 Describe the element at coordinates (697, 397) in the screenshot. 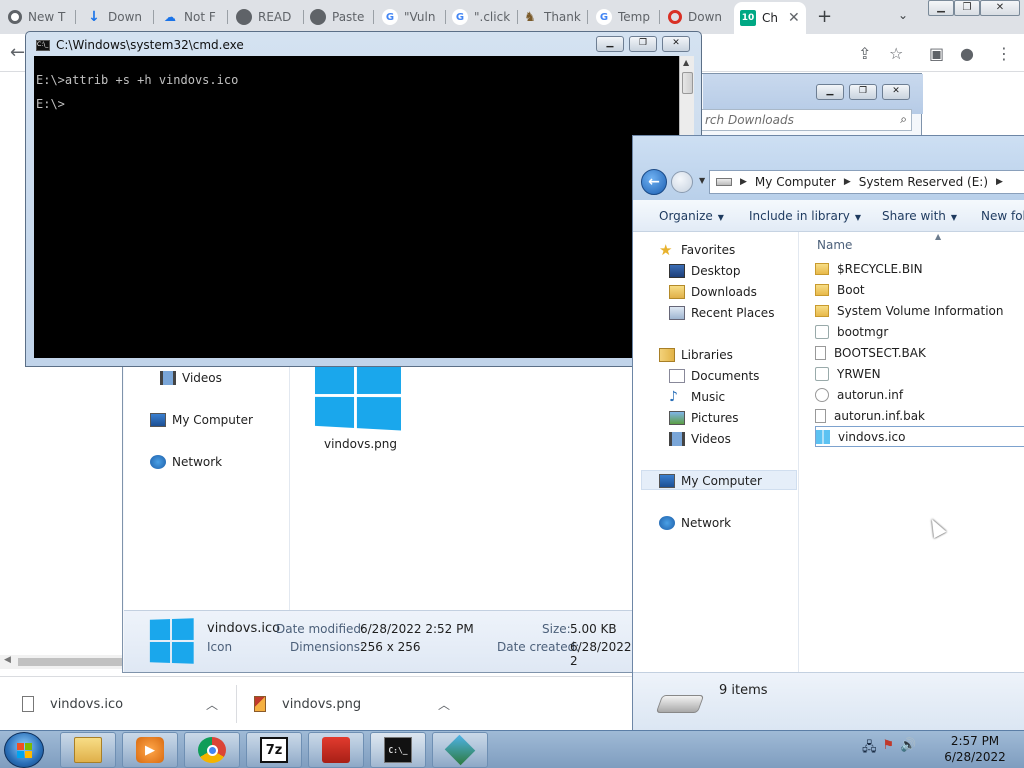

I see `nav-music: ♪ Music` at that location.